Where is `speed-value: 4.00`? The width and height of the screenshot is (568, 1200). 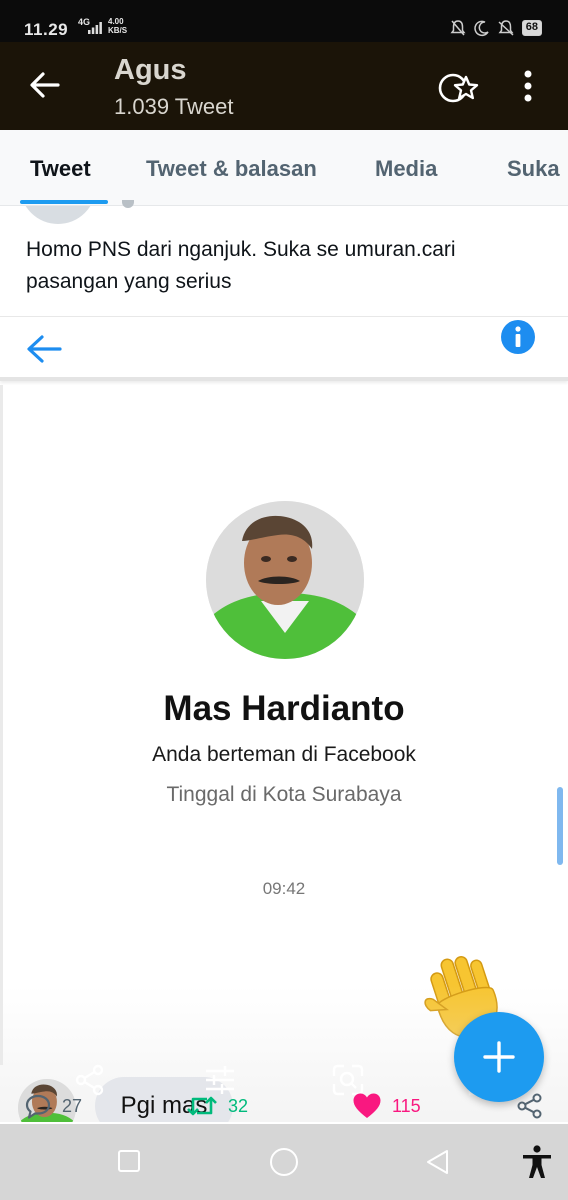 speed-value: 4.00 is located at coordinates (116, 21).